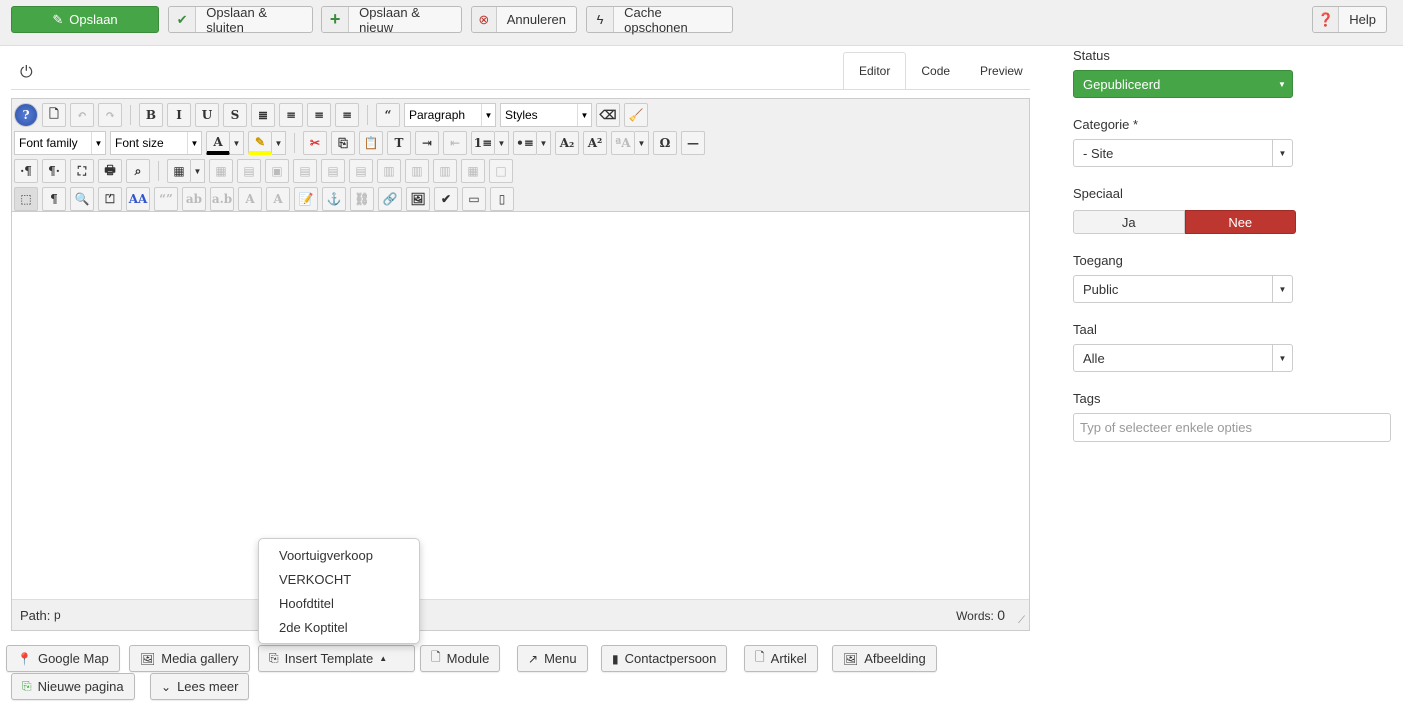  What do you see at coordinates (371, 143) in the screenshot?
I see `paste-icon: 📋` at bounding box center [371, 143].